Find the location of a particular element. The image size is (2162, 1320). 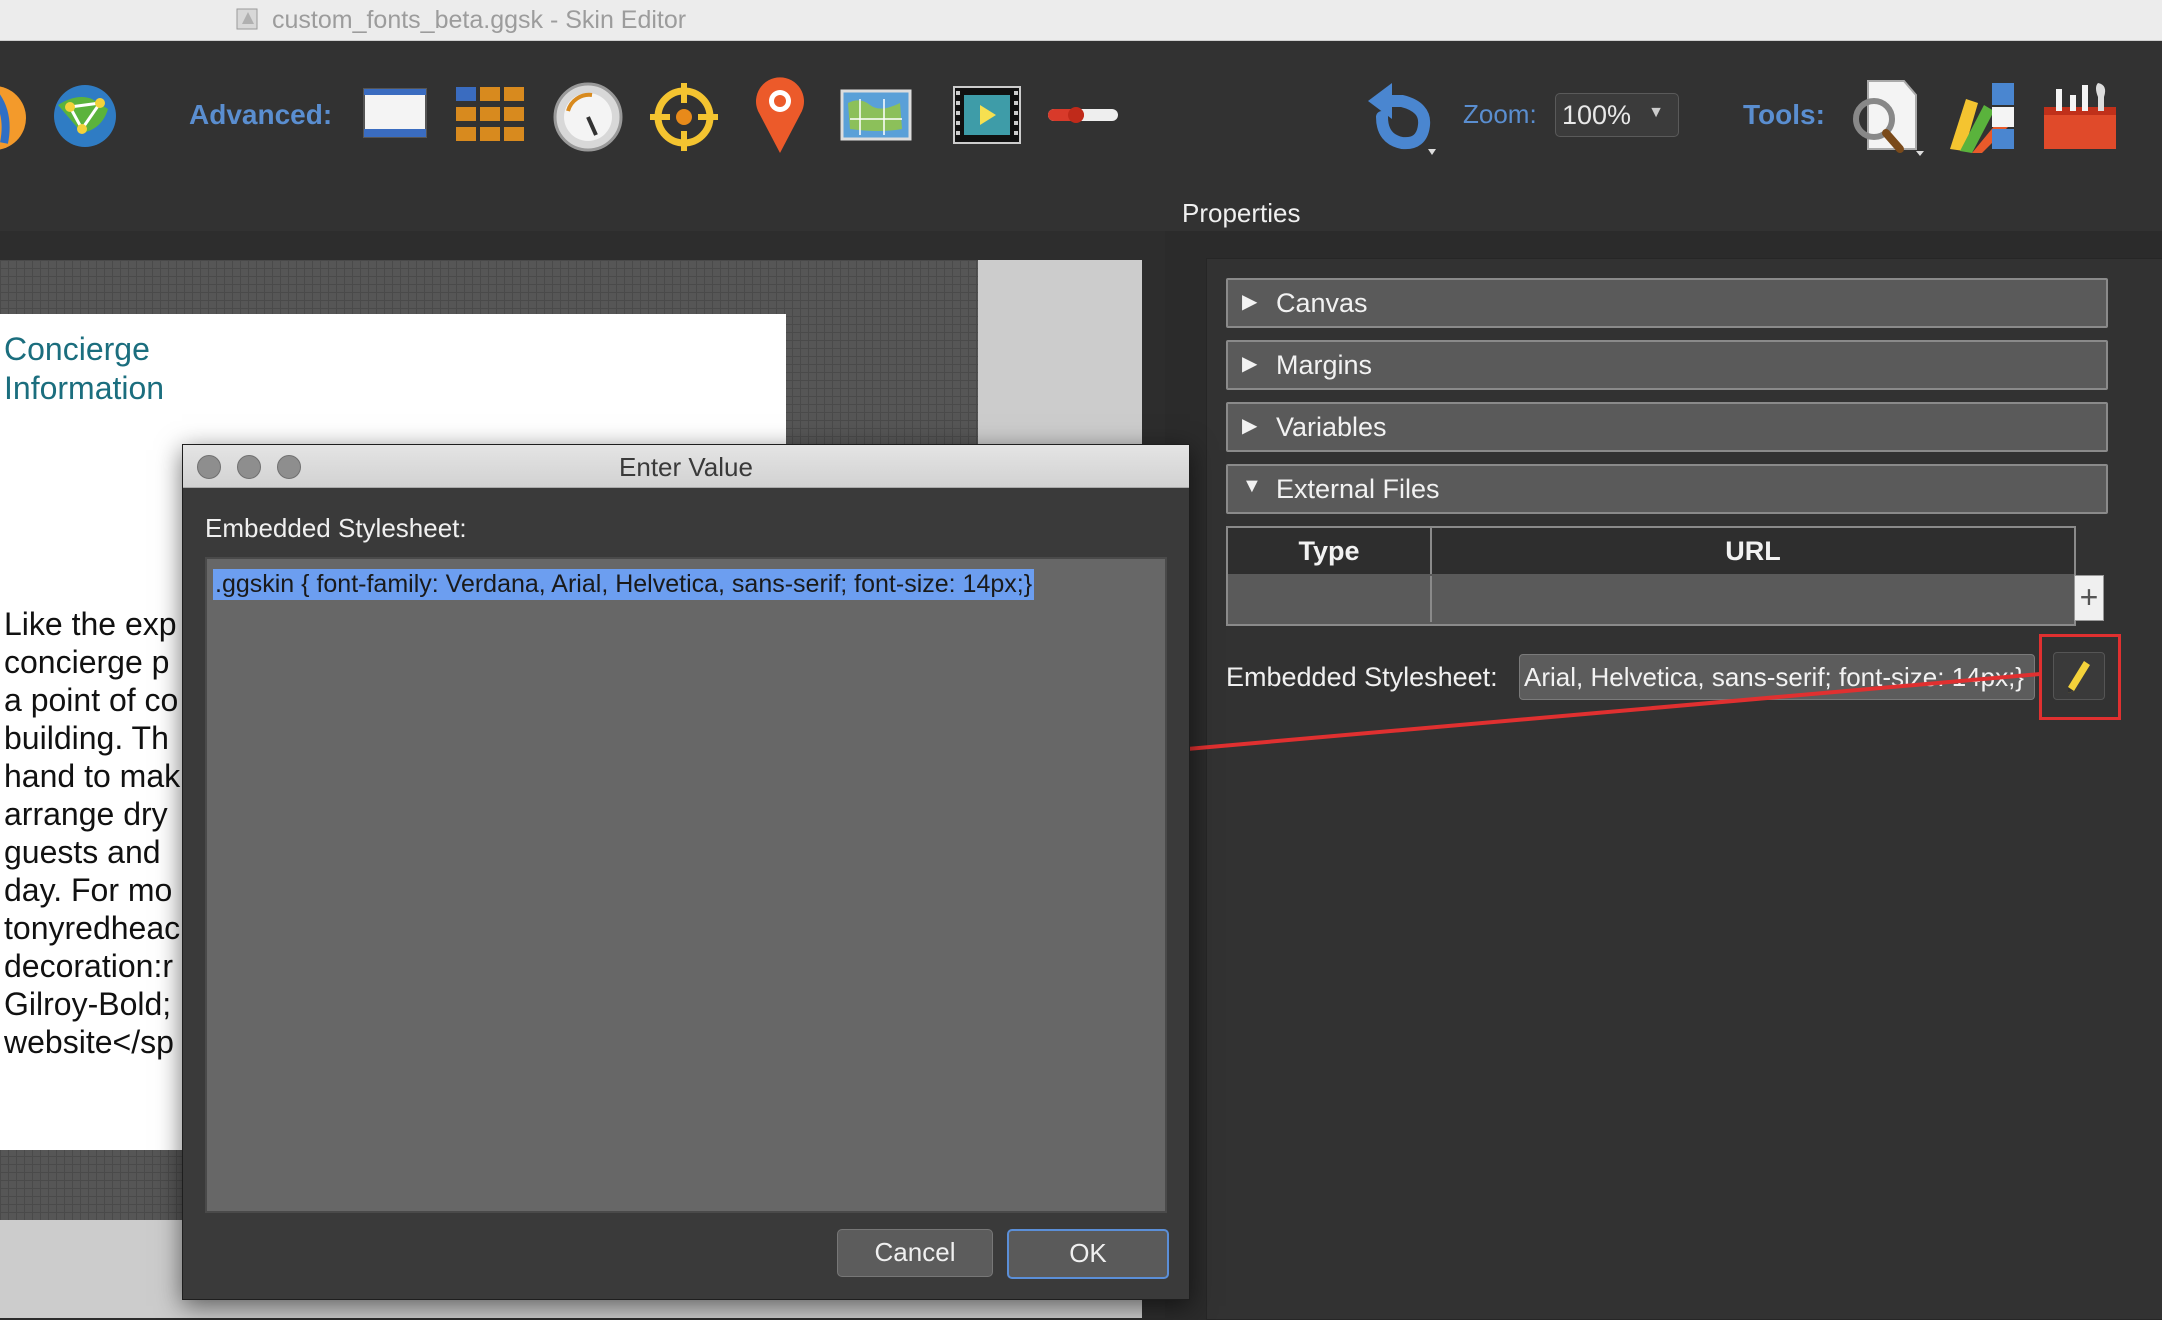

slider-icon is located at coordinates (1083, 115).